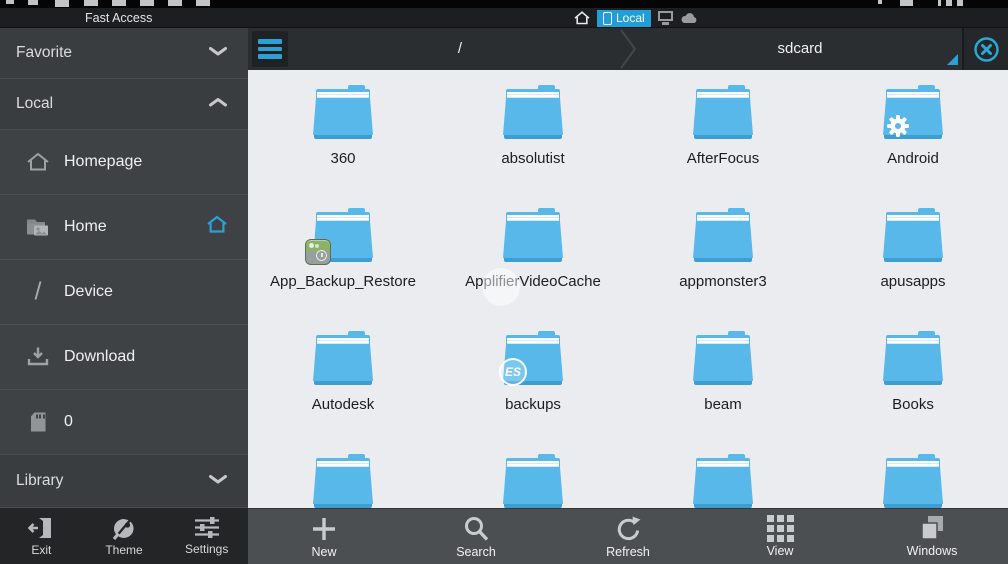  I want to click on folder-name: Books, so click(913, 404).